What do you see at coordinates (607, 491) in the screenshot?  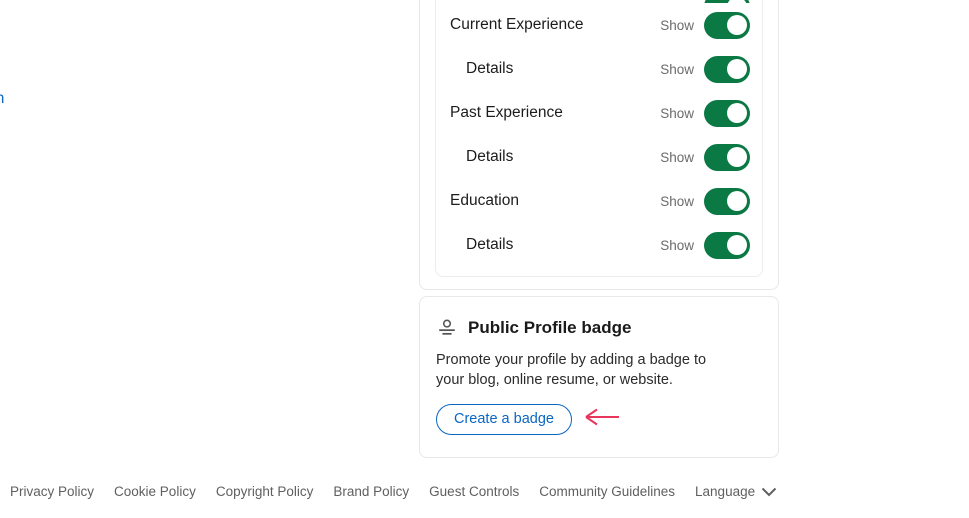 I see `footer-link: Community Guidelines` at bounding box center [607, 491].